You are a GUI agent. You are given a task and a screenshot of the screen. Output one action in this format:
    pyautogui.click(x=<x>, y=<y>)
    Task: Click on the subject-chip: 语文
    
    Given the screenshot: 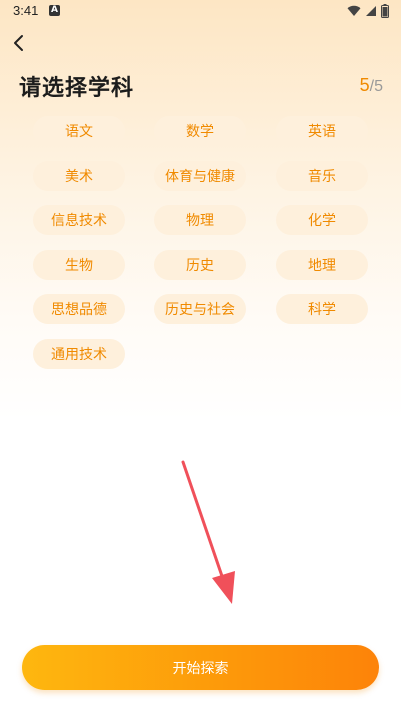 What is the action you would take?
    pyautogui.click(x=79, y=131)
    